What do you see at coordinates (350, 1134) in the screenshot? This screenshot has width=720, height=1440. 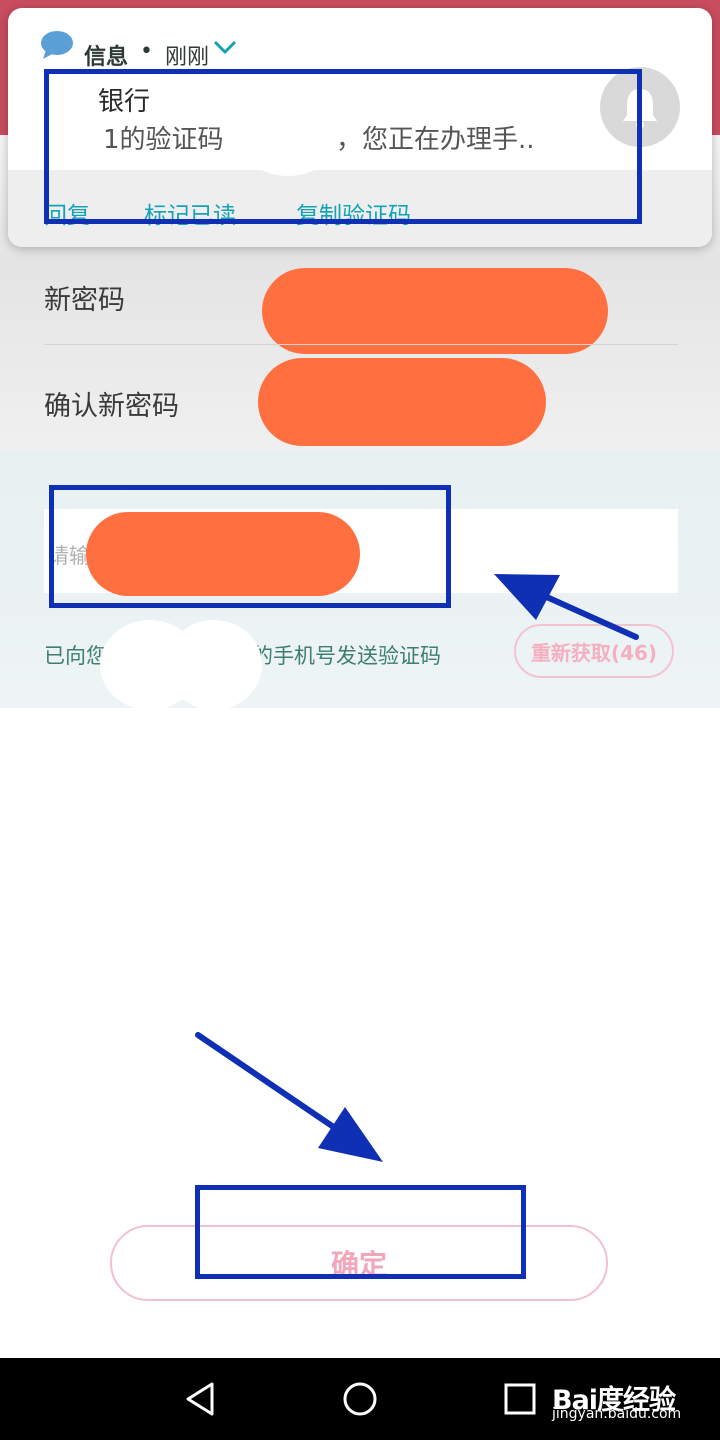 I see `annotation-arrowhead` at bounding box center [350, 1134].